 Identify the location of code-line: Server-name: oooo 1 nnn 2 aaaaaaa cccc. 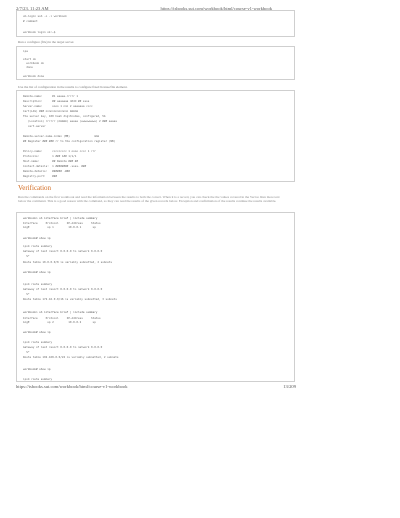
(58, 106).